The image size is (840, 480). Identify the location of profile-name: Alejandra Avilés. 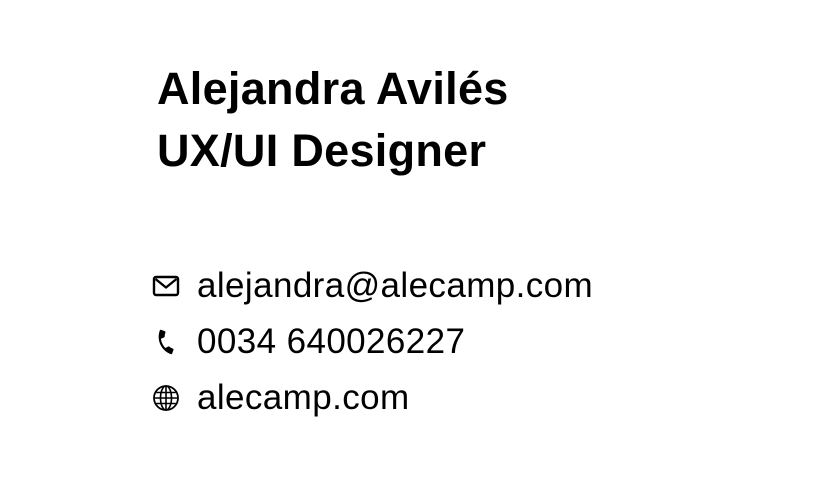
(333, 88).